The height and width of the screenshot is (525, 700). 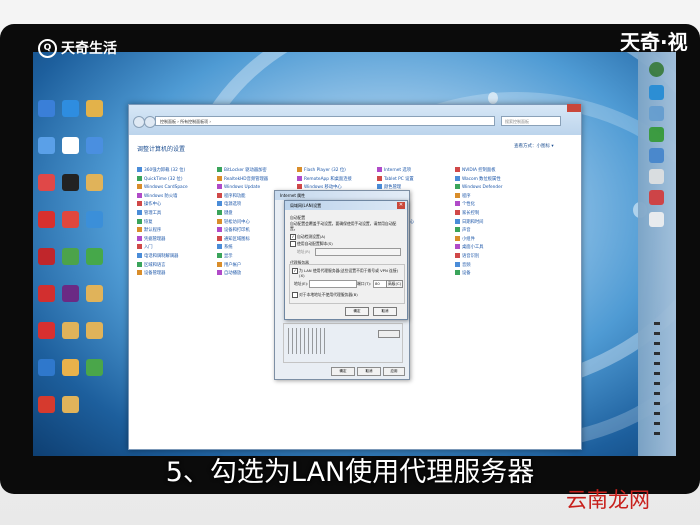 I want to click on dialog-title: Internet 属性, so click(x=342, y=195).